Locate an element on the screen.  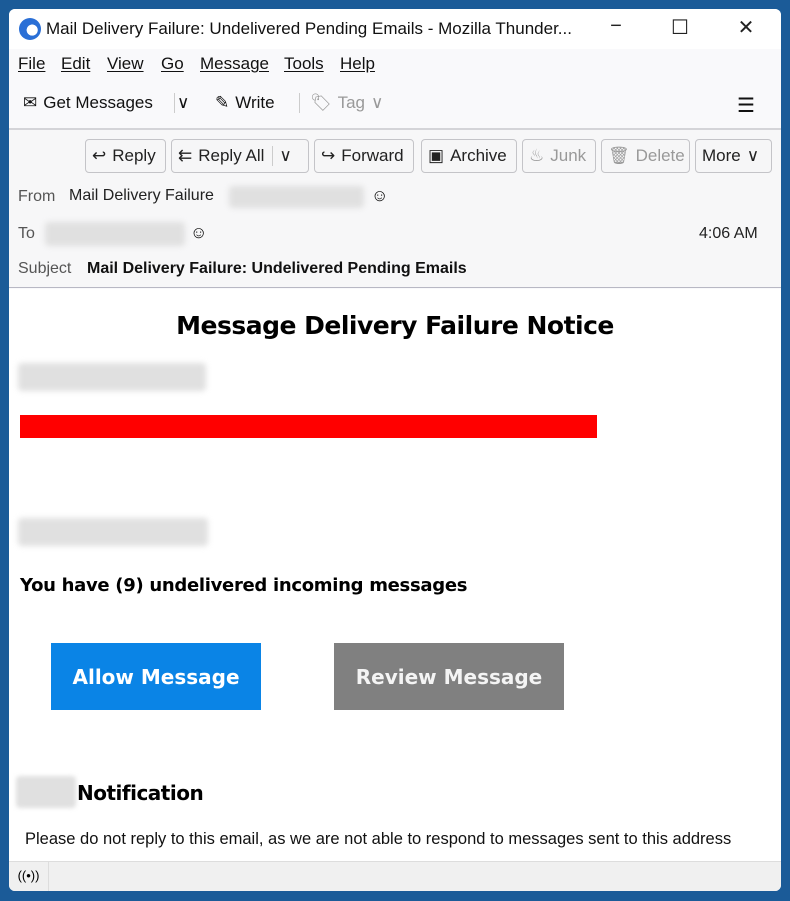
forward-icon: ↪ is located at coordinates (328, 155).